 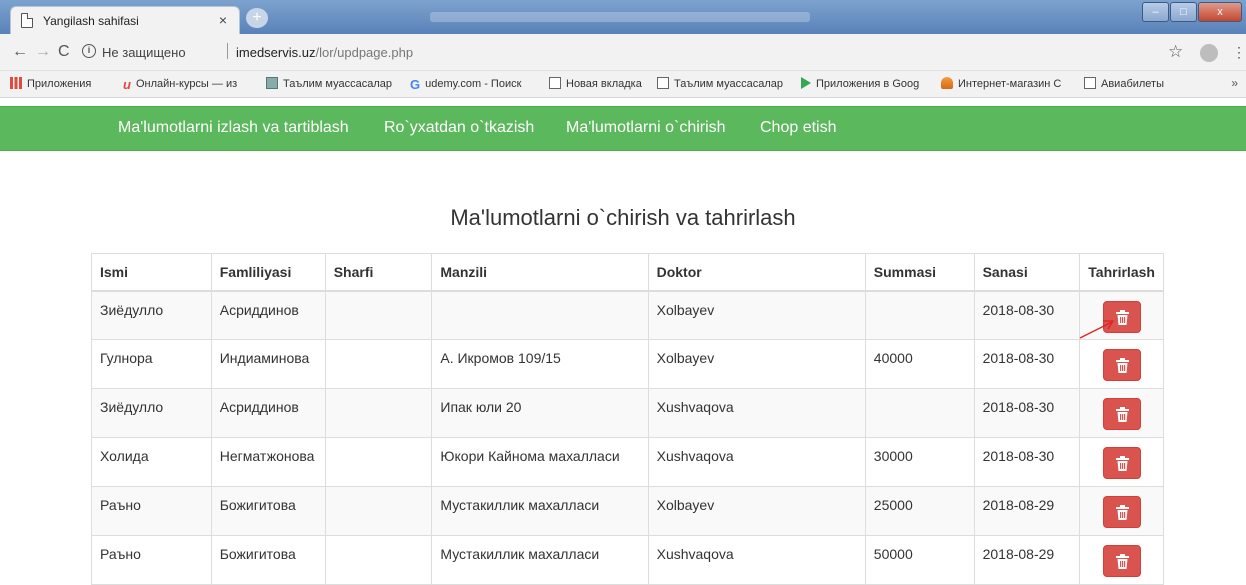 What do you see at coordinates (1209, 53) in the screenshot?
I see `profile-icon` at bounding box center [1209, 53].